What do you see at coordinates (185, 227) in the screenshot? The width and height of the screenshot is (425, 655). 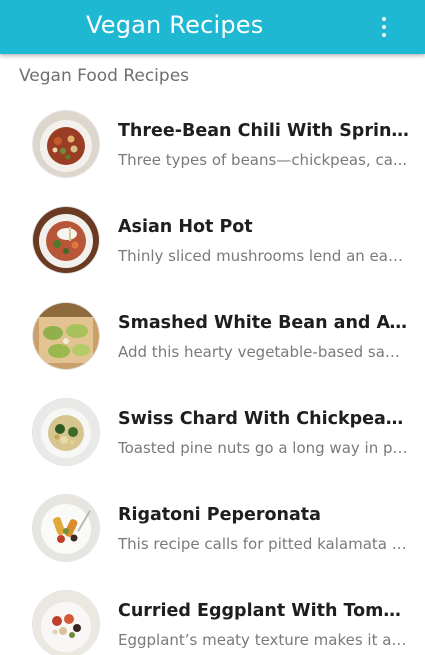 I see `recipe-title: Asian Hot Pot` at bounding box center [185, 227].